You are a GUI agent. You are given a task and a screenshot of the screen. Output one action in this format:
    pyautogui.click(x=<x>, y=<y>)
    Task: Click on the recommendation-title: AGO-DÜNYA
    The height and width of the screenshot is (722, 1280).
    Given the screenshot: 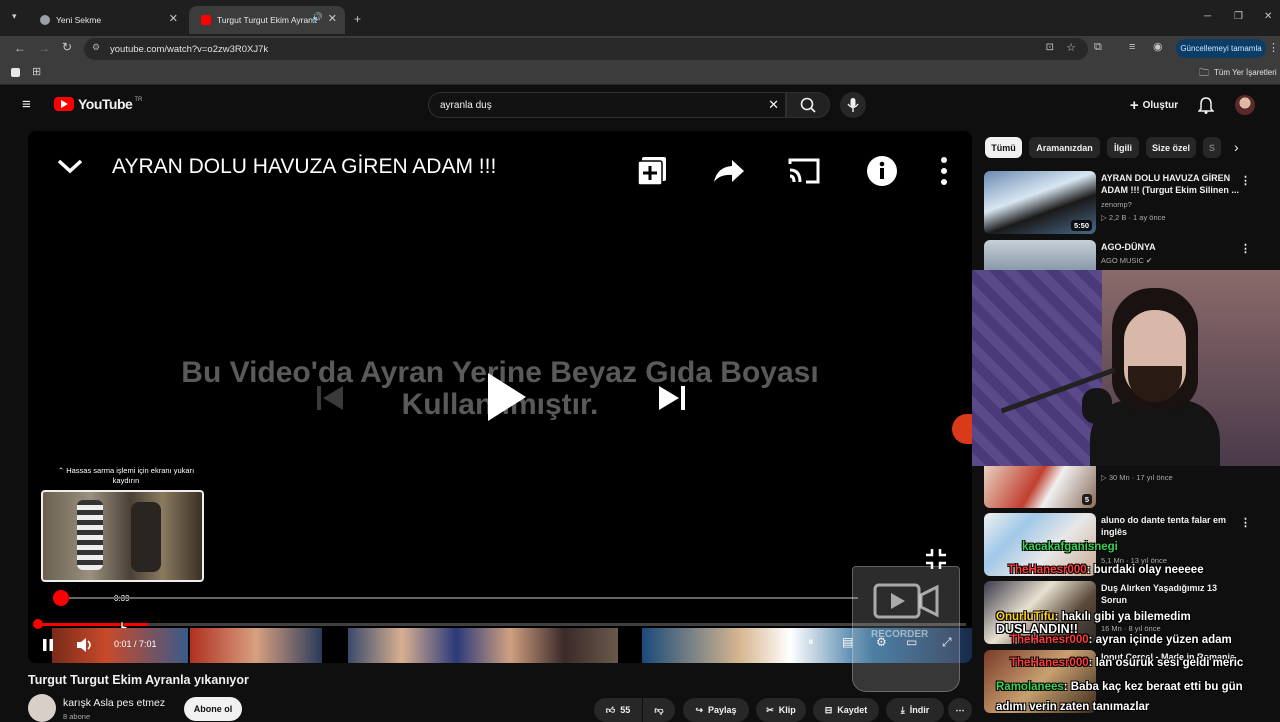 What is the action you would take?
    pyautogui.click(x=1170, y=247)
    